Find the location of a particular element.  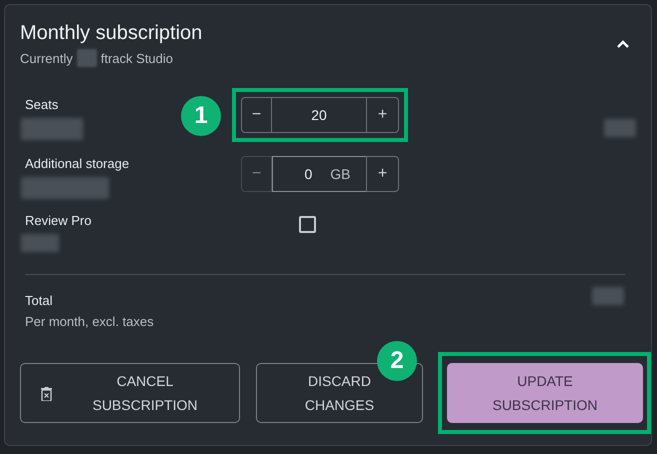

update-button: UPDATE SUBSCRIPTION is located at coordinates (545, 393).